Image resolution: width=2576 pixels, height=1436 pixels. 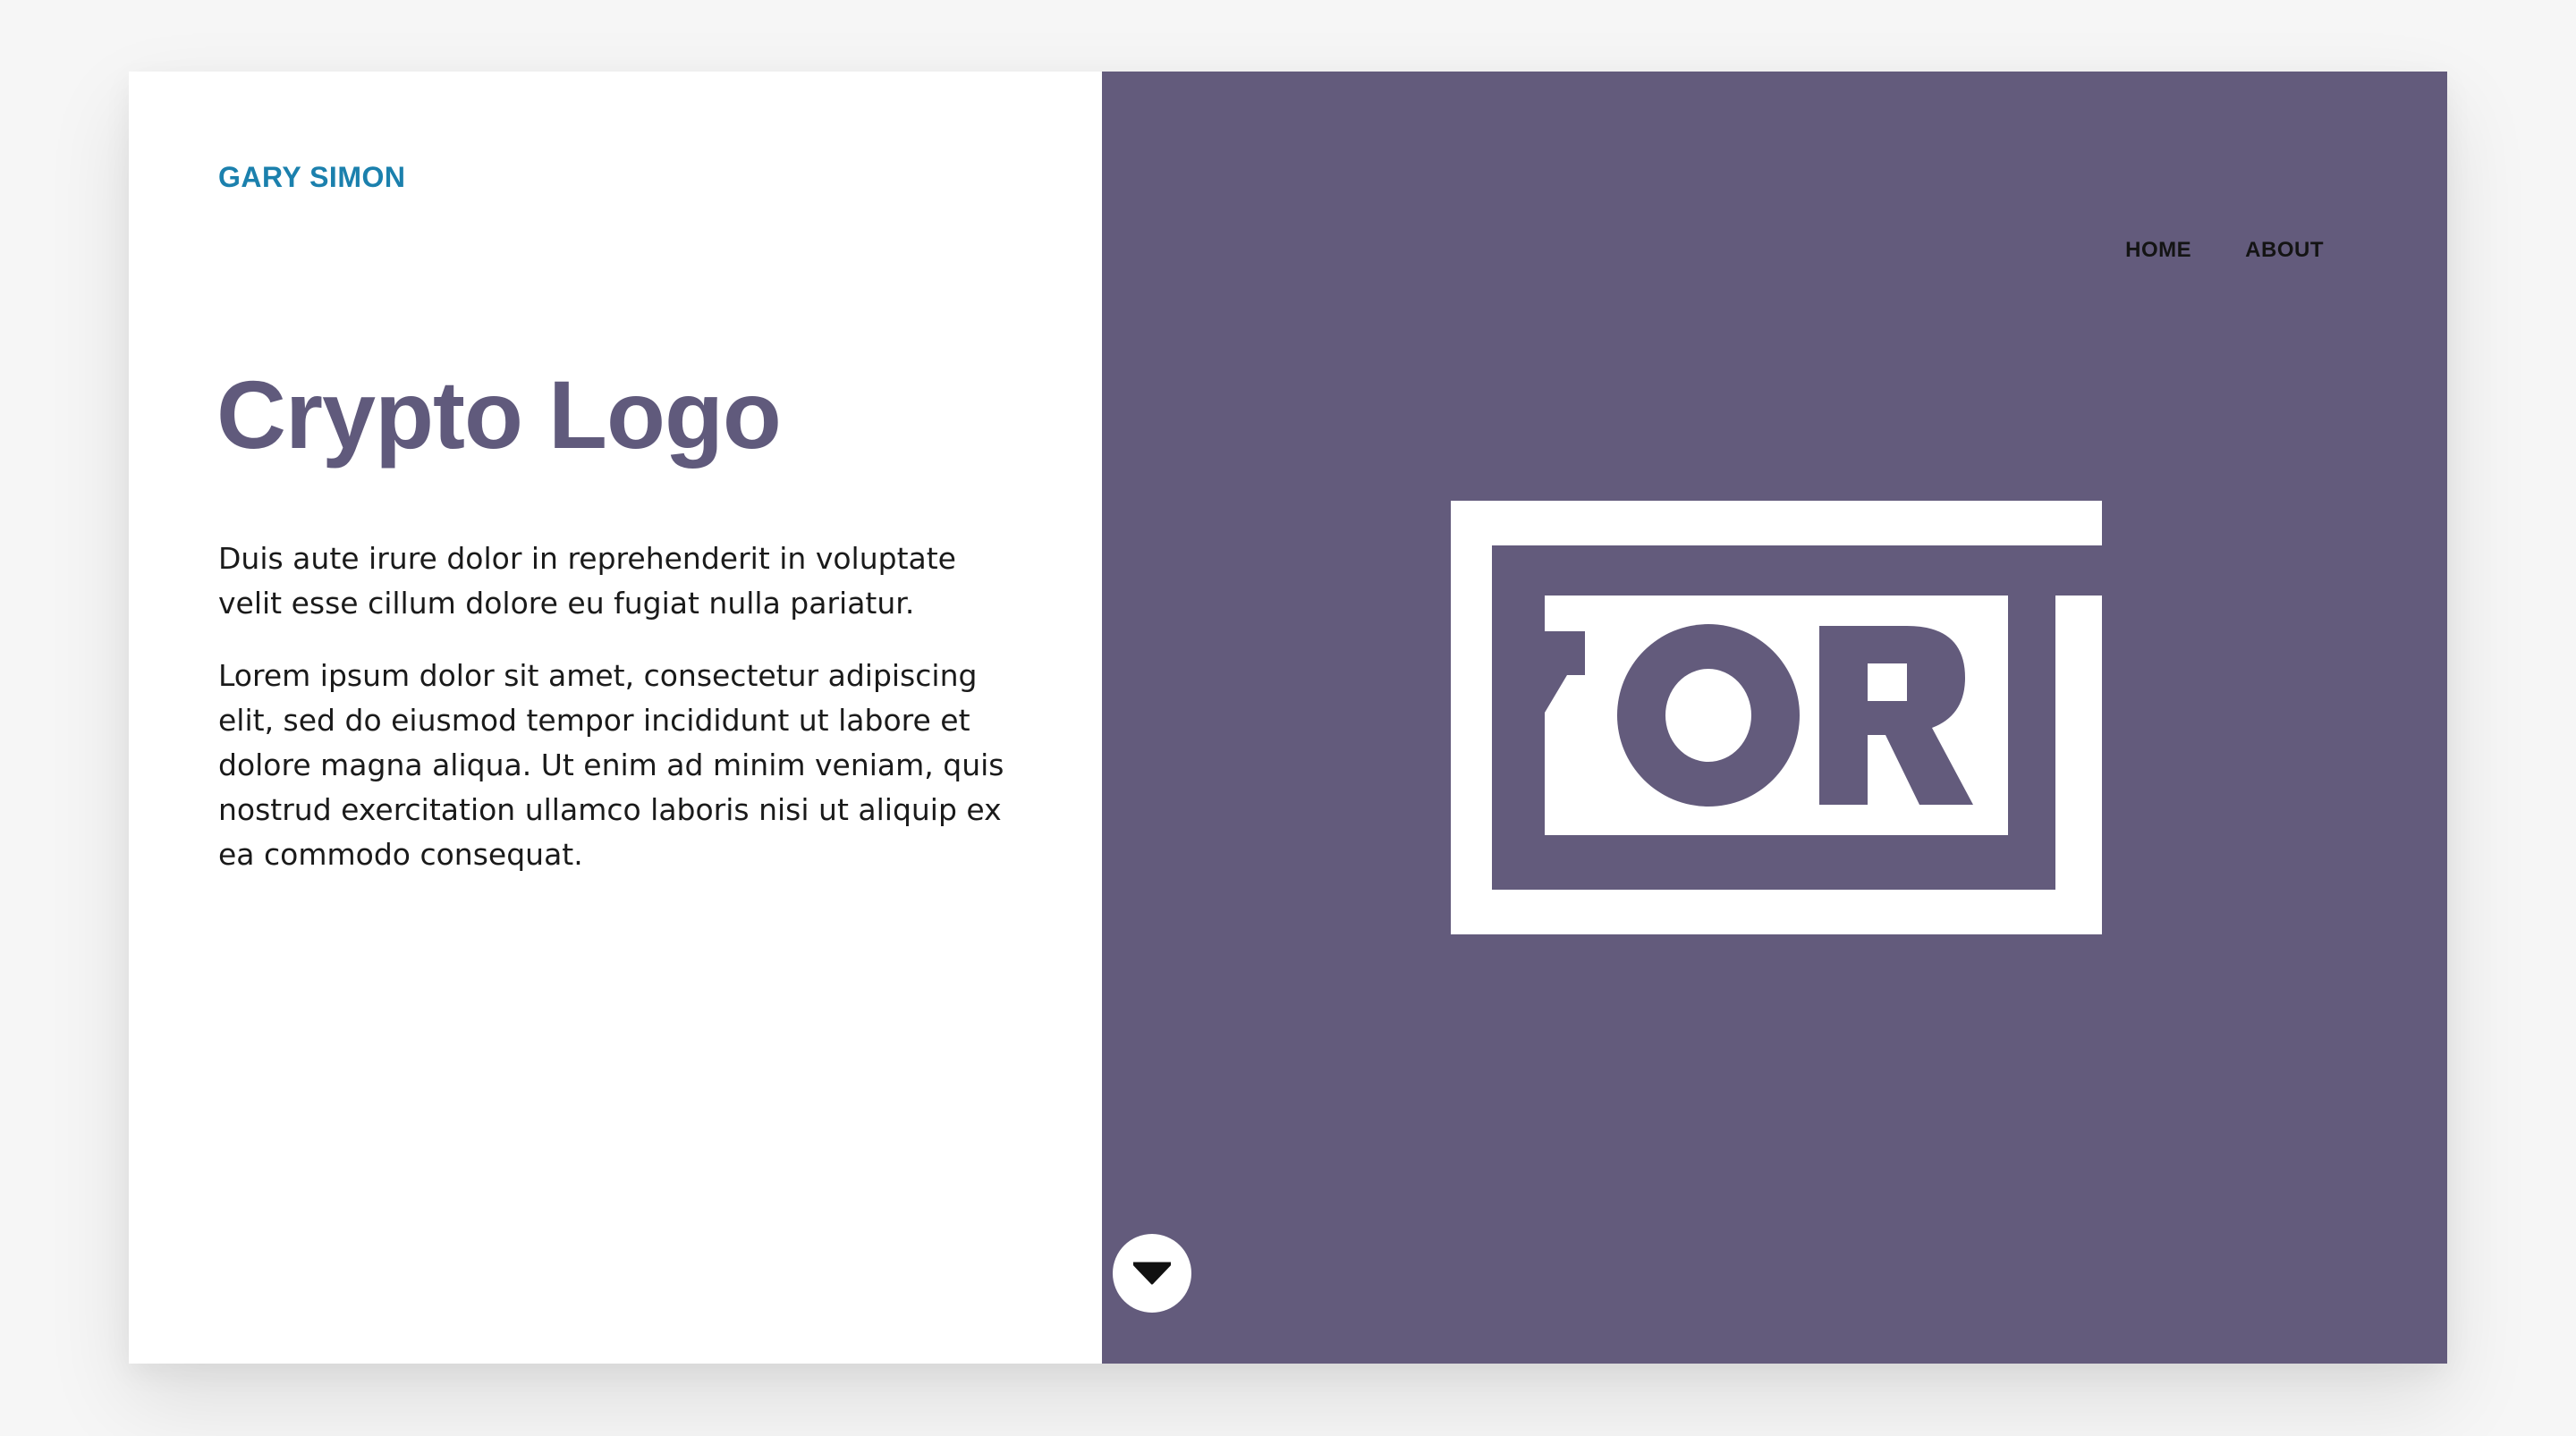 I want to click on nav-home-link: HOME, so click(x=2158, y=251).